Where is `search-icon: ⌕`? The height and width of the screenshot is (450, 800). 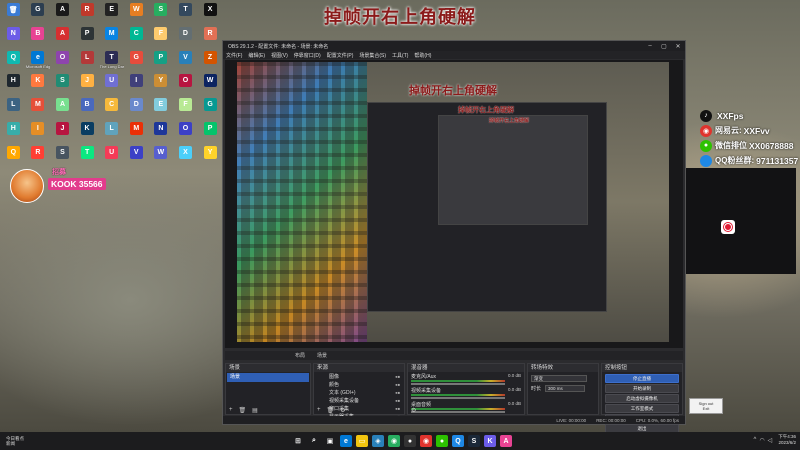 search-icon: ⌕ is located at coordinates (314, 441).